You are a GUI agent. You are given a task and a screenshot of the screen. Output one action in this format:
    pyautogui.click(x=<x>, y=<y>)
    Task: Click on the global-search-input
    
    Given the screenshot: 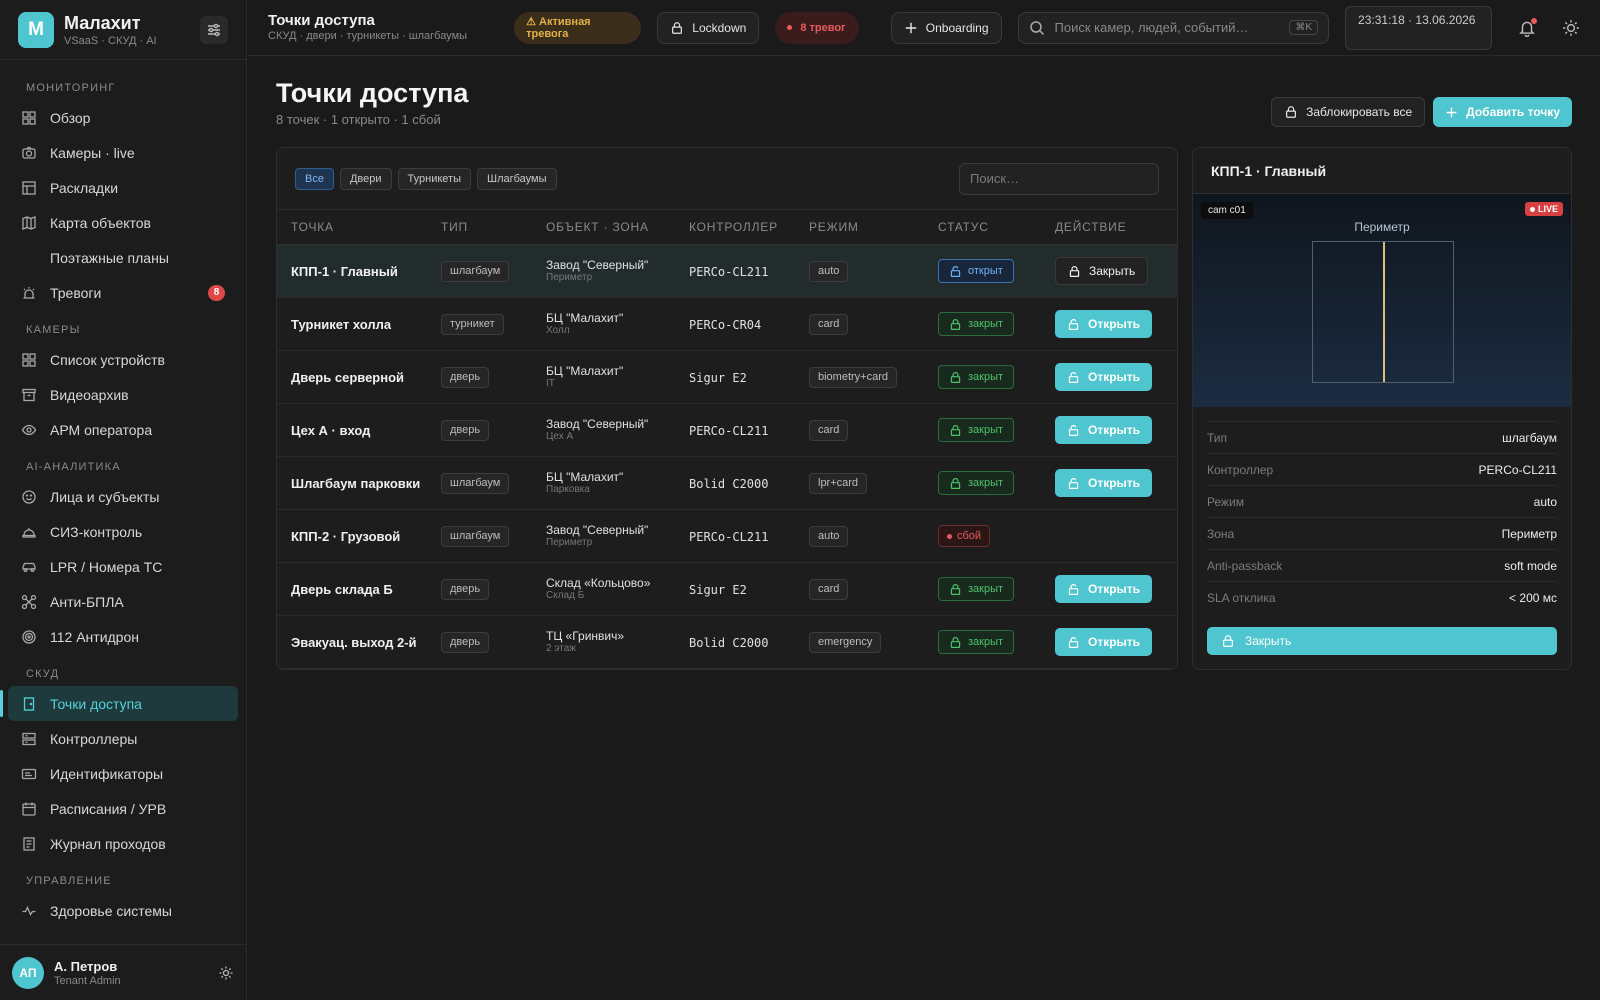 What is the action you would take?
    pyautogui.click(x=1172, y=27)
    